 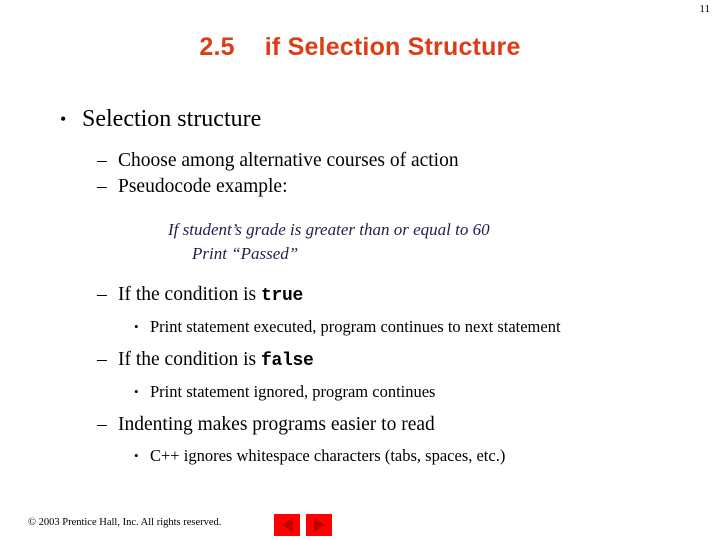 What do you see at coordinates (303, 525) in the screenshot?
I see `navigation-buttons` at bounding box center [303, 525].